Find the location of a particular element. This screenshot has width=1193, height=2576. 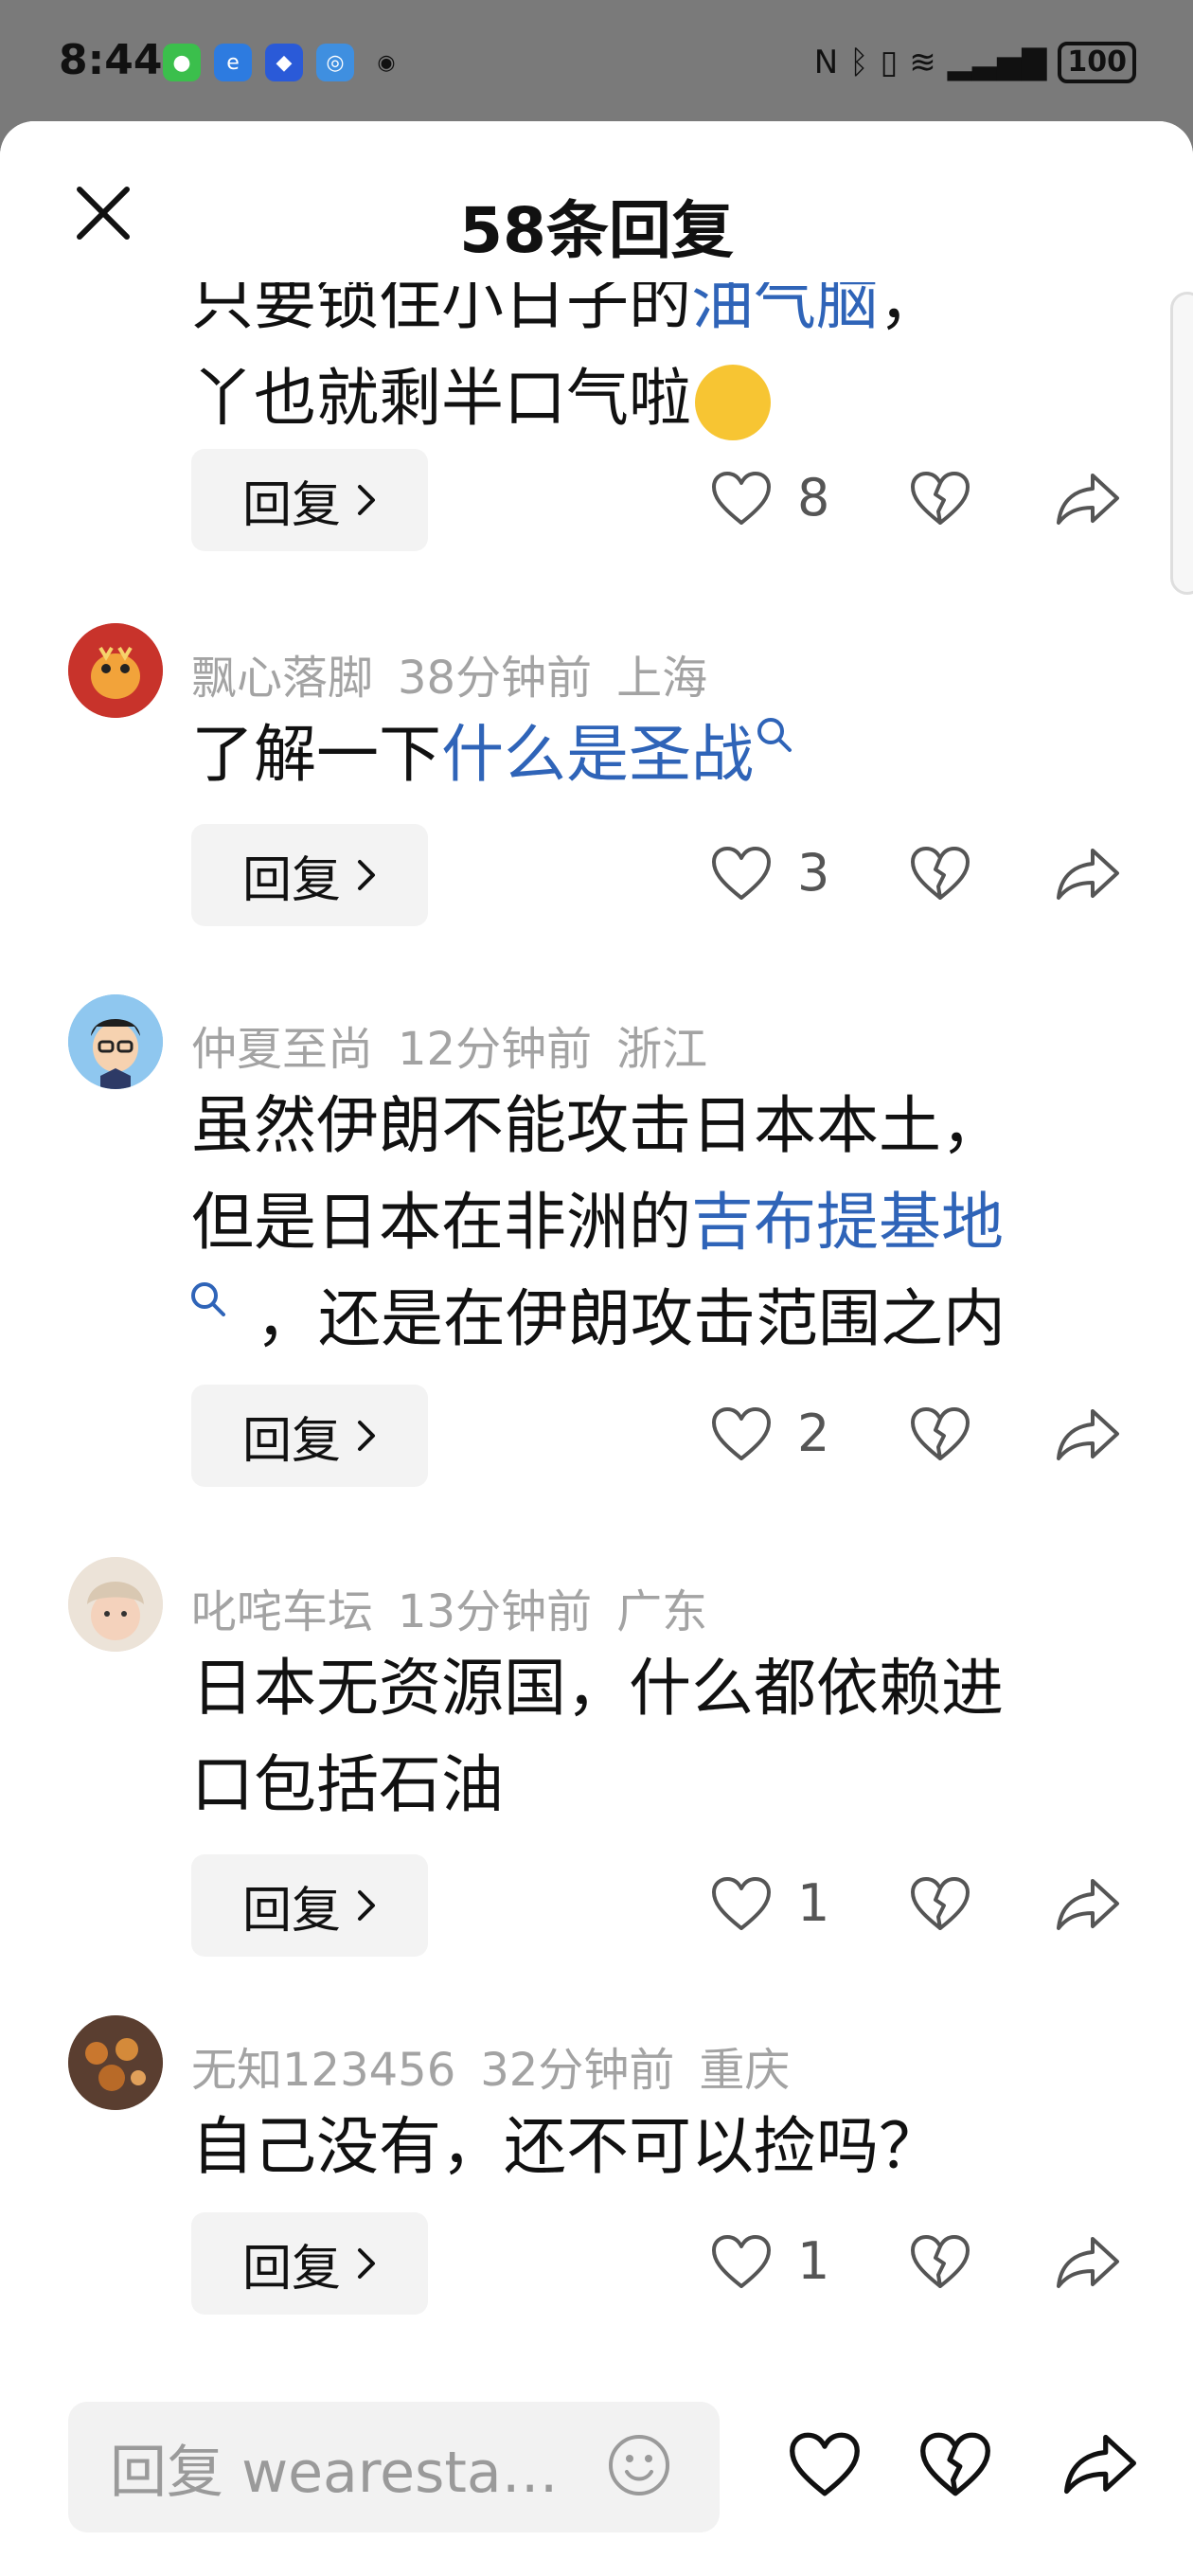

topic-link: 什么是圣战 is located at coordinates (597, 754).